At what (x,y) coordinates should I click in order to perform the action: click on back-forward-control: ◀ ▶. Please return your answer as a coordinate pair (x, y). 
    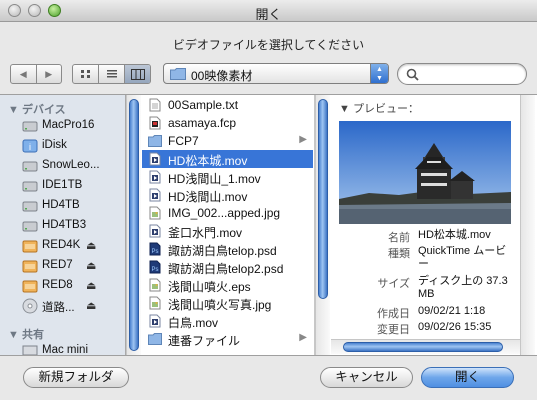
    Looking at the image, I should click on (36, 74).